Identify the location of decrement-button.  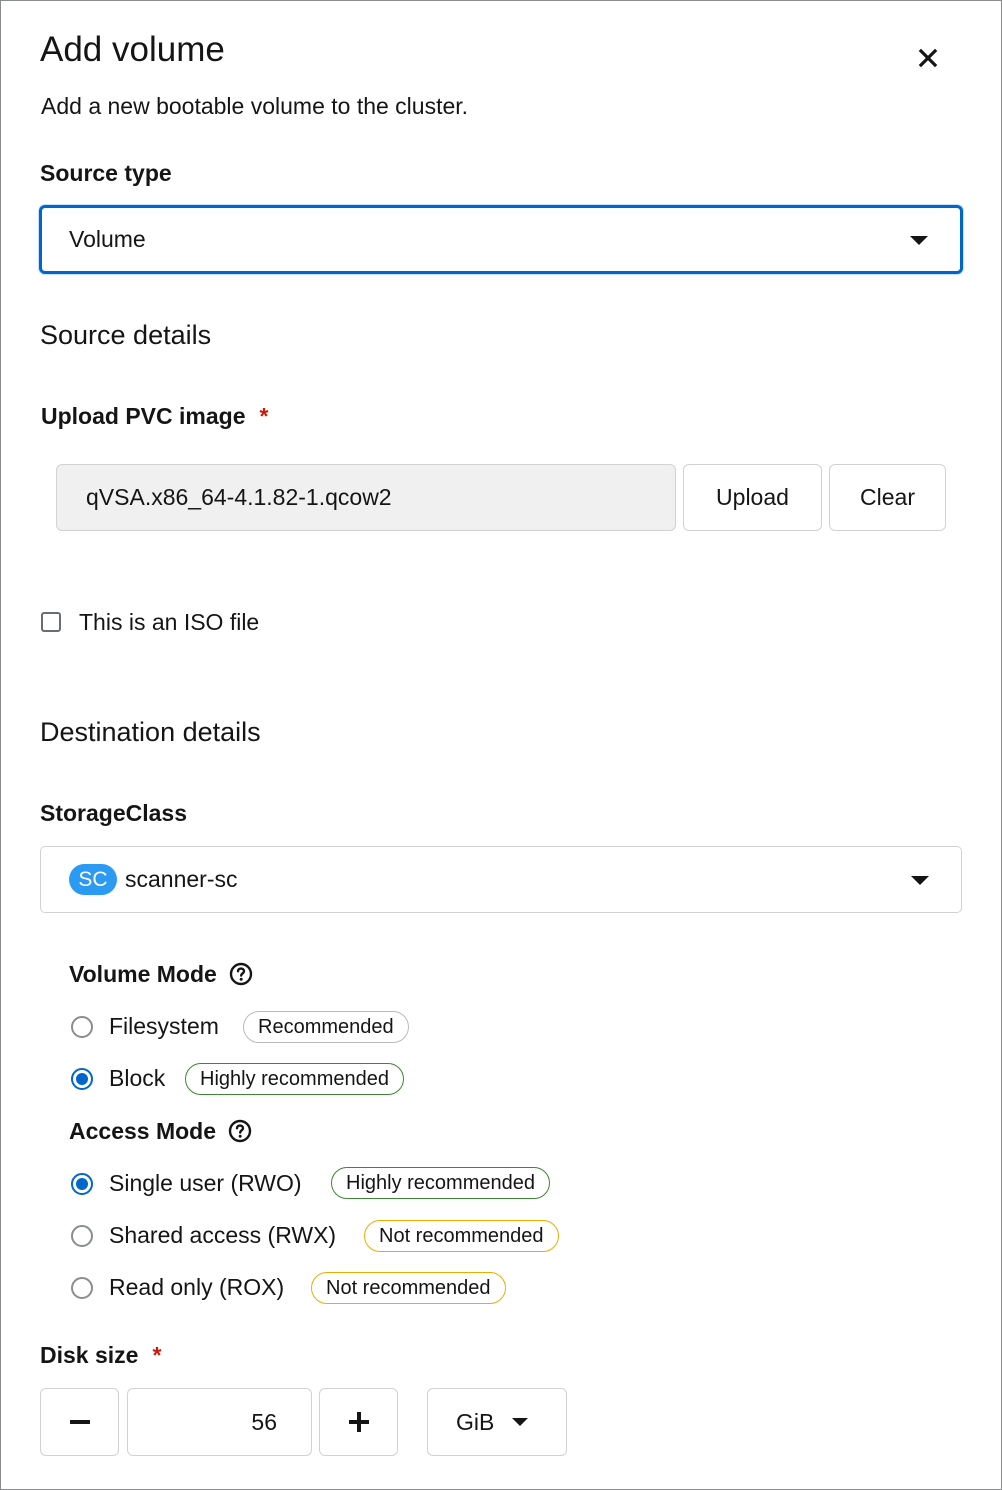
(79, 1422).